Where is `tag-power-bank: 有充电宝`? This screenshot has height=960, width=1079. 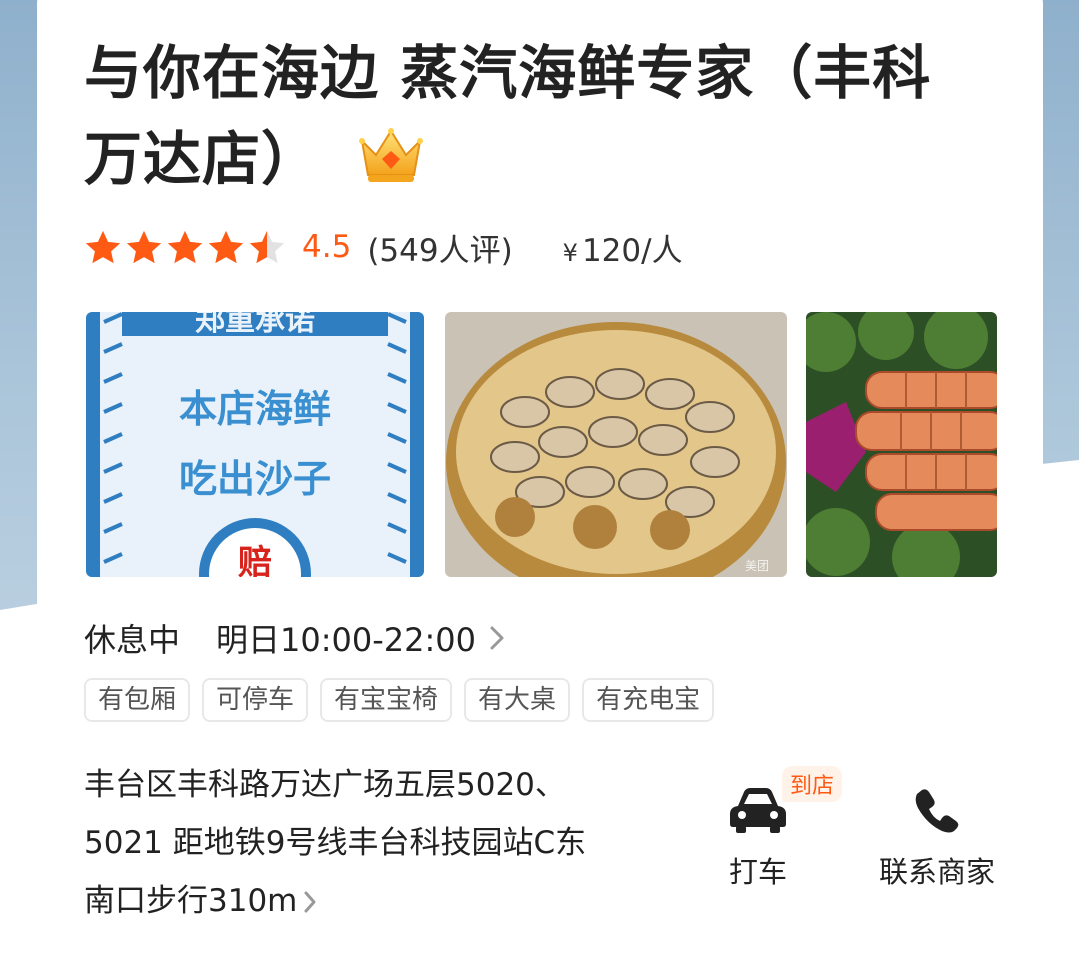 tag-power-bank: 有充电宝 is located at coordinates (648, 700).